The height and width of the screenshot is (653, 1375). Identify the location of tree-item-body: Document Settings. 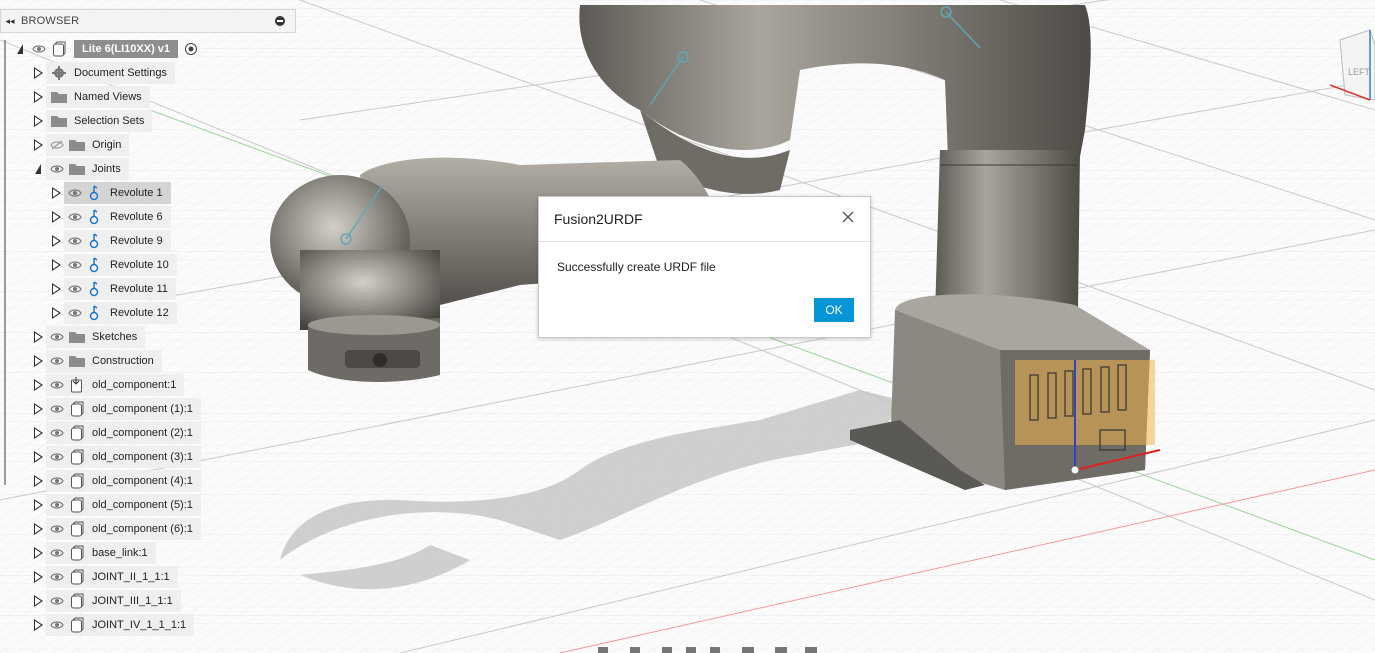
(110, 73).